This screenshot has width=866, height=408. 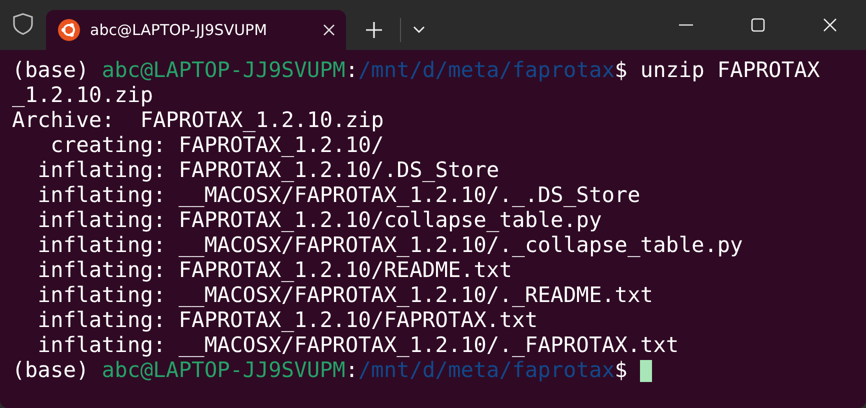 I want to click on terminal-text: inflating: __MACOSX/FAPROTAX_1.2.10/._FAPROTAX.txt, so click(x=357, y=345).